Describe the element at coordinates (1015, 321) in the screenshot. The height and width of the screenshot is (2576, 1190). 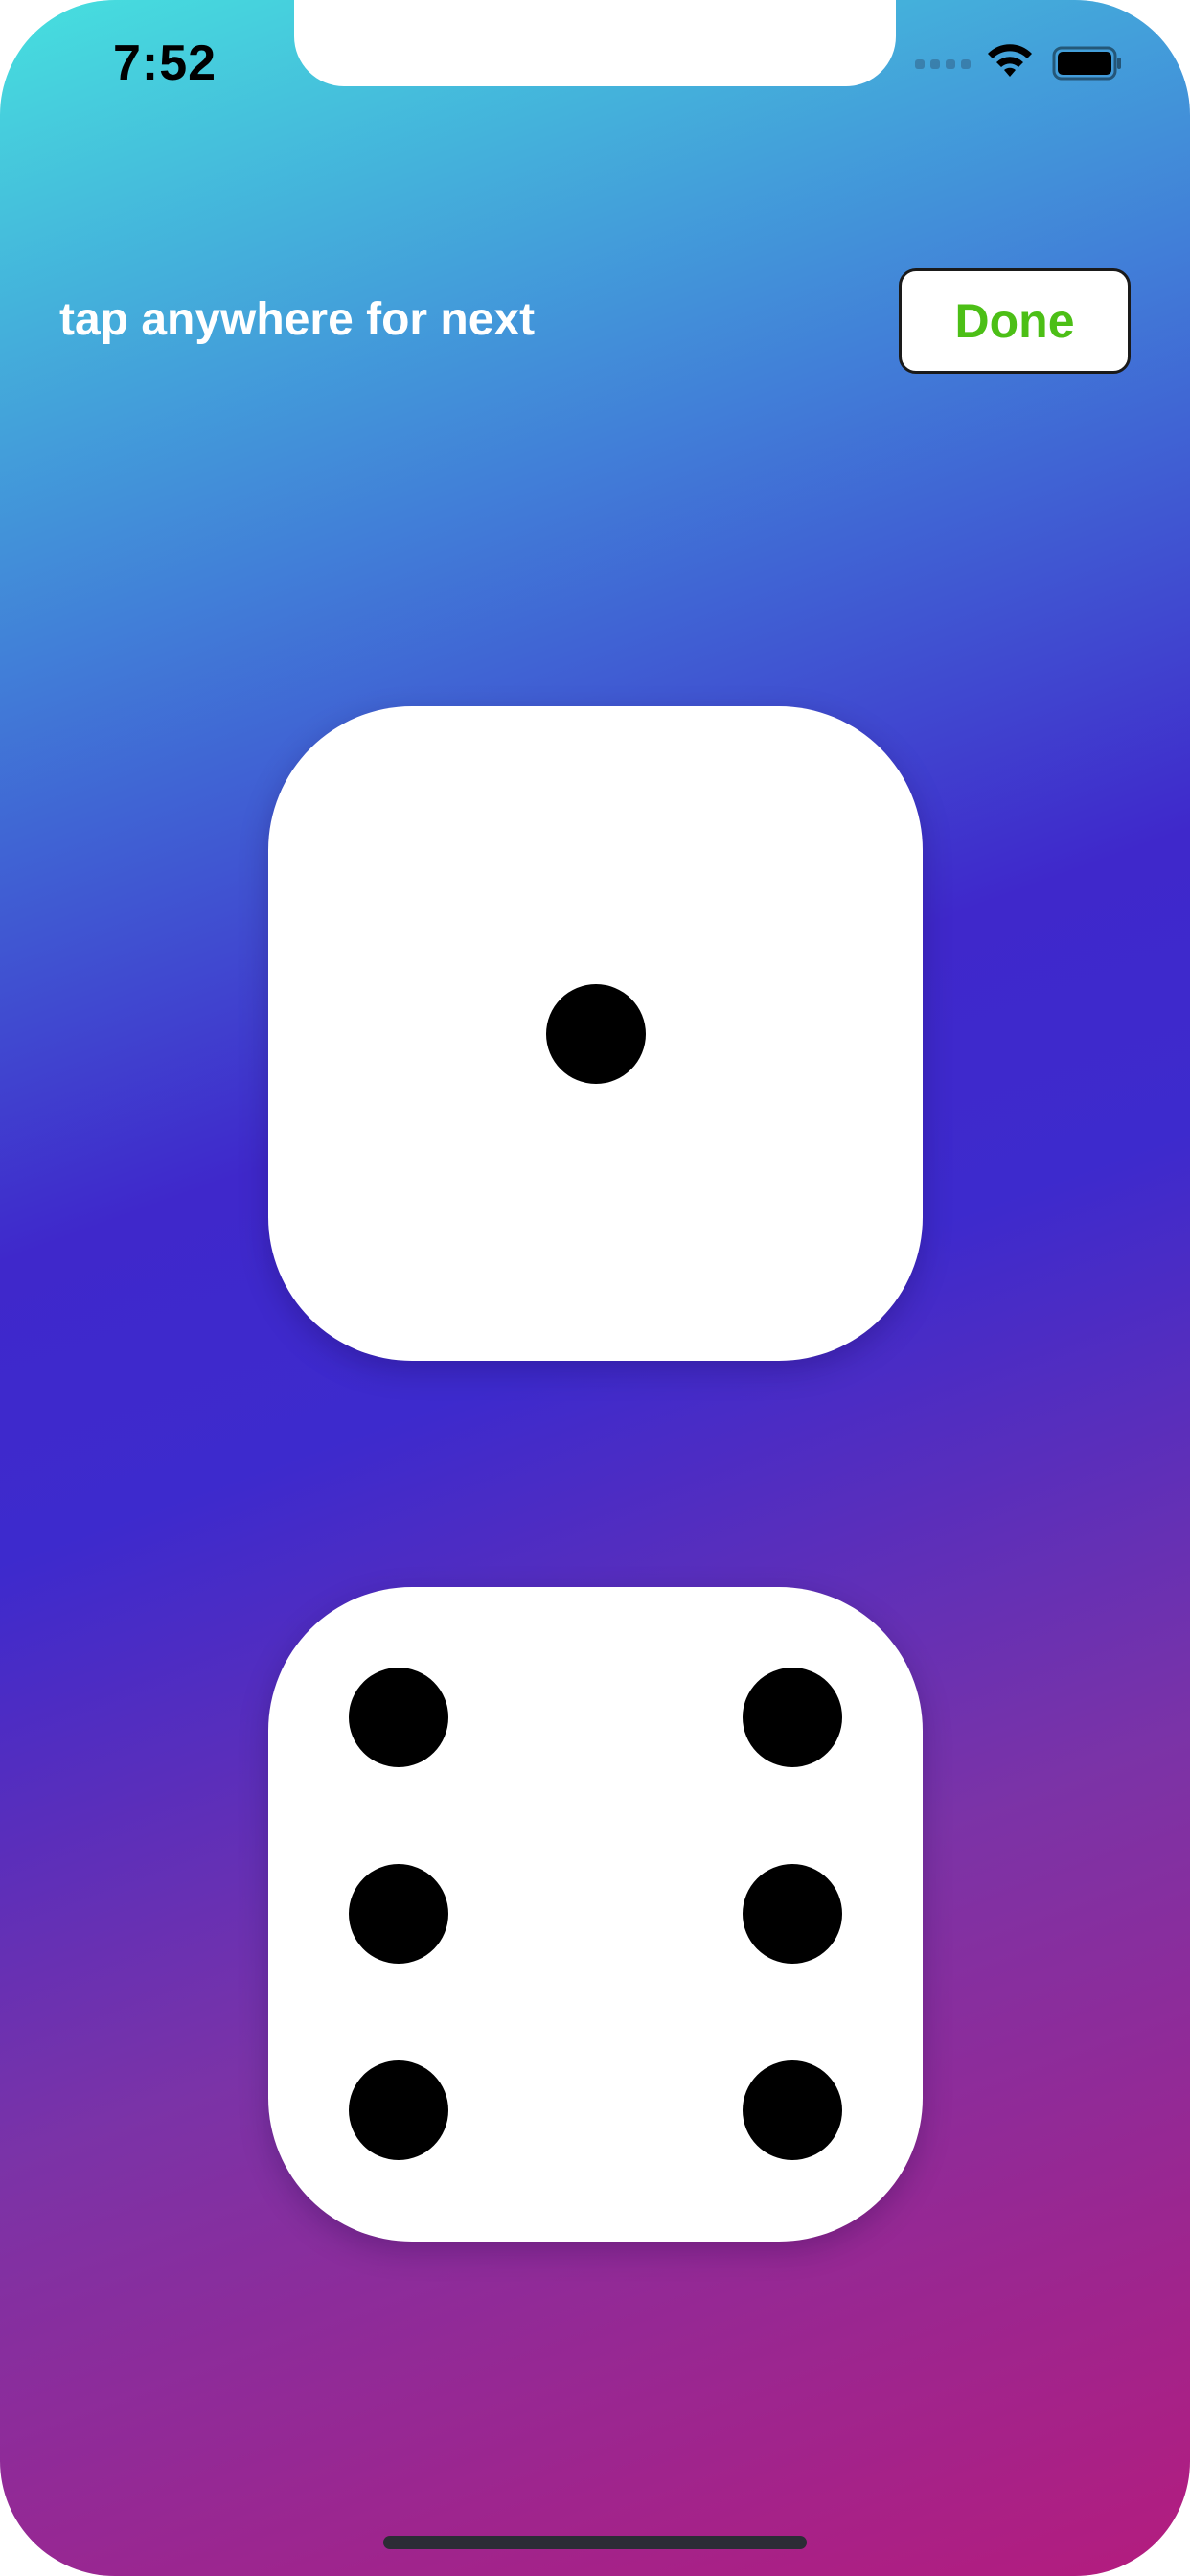
I see `done-button: Done` at that location.